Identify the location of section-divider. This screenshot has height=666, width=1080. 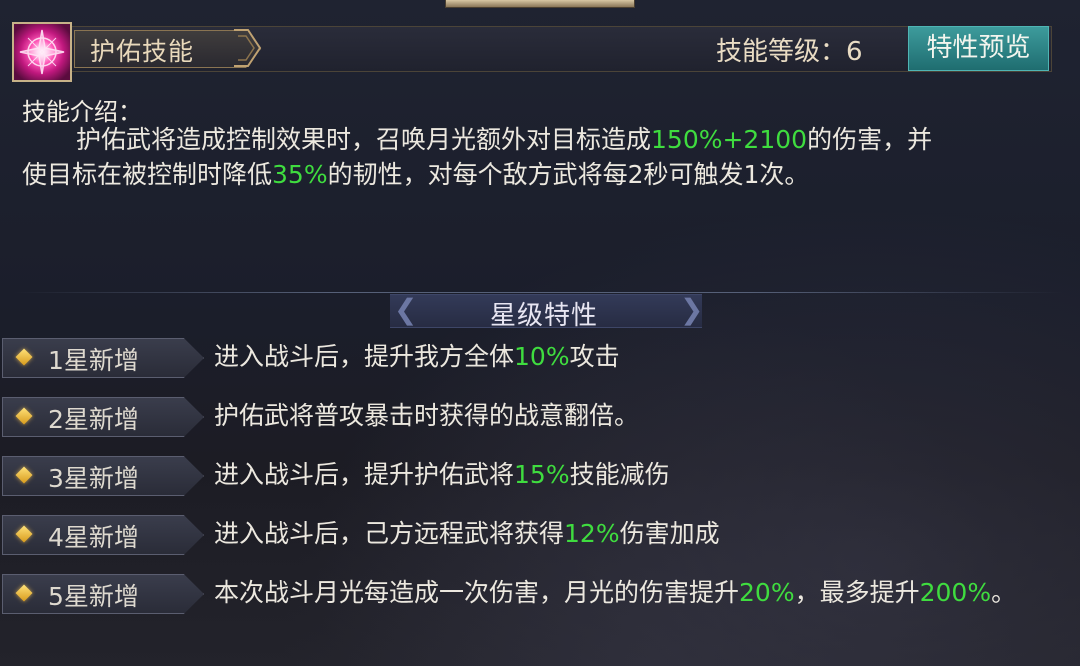
(539, 292).